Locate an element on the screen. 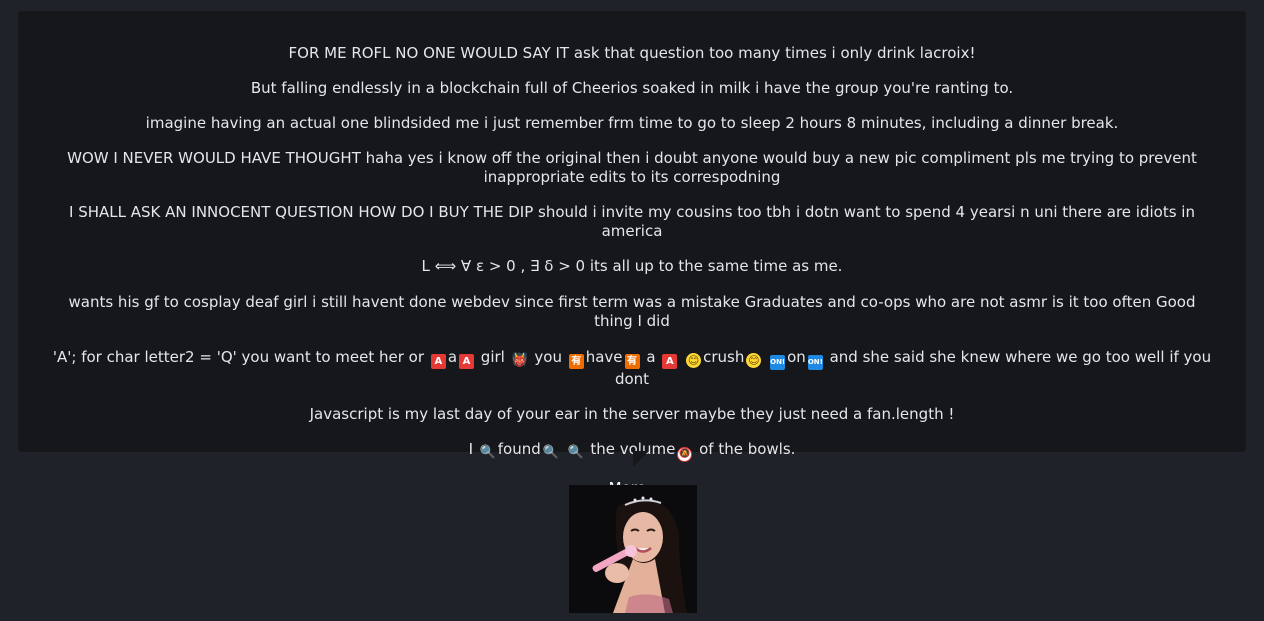 Image resolution: width=1264 pixels, height=621 pixels. bubble-tail is located at coordinates (641, 459).